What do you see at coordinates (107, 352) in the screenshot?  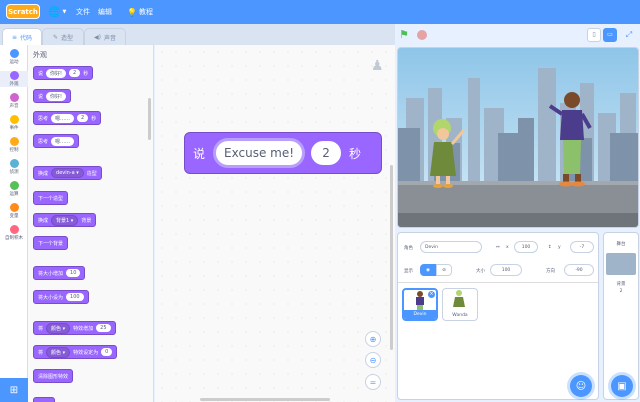 I see `block-input: 0` at bounding box center [107, 352].